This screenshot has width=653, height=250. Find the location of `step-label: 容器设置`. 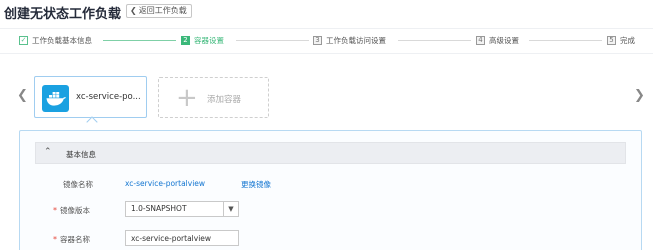

step-label: 容器设置 is located at coordinates (209, 40).